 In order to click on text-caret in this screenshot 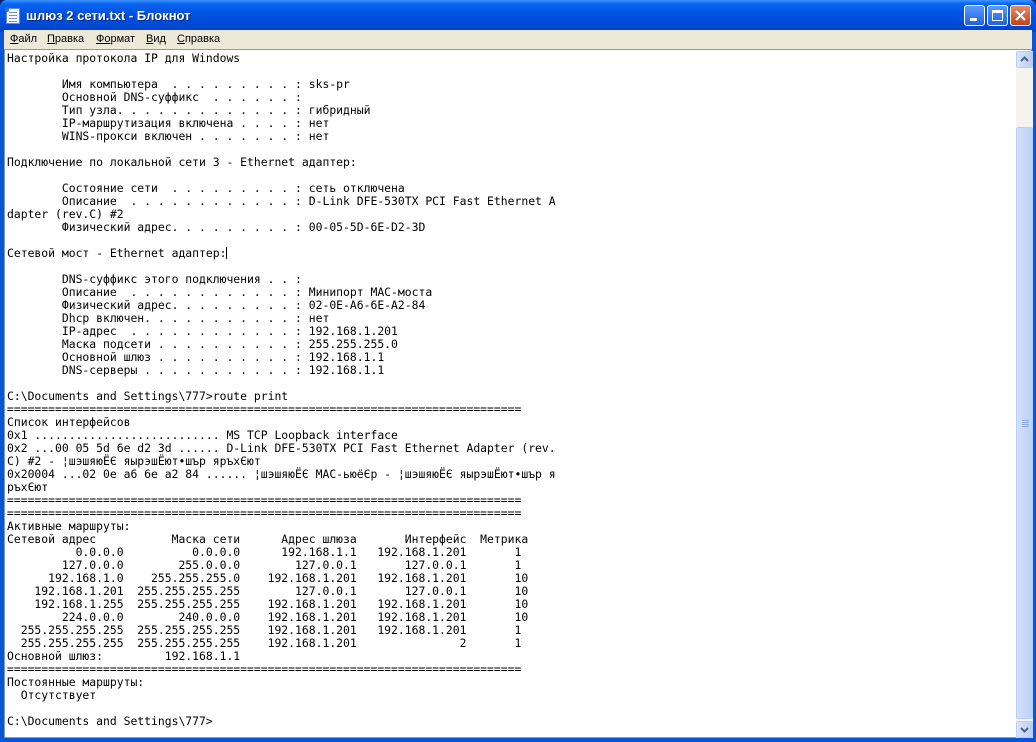, I will do `click(227, 253)`.